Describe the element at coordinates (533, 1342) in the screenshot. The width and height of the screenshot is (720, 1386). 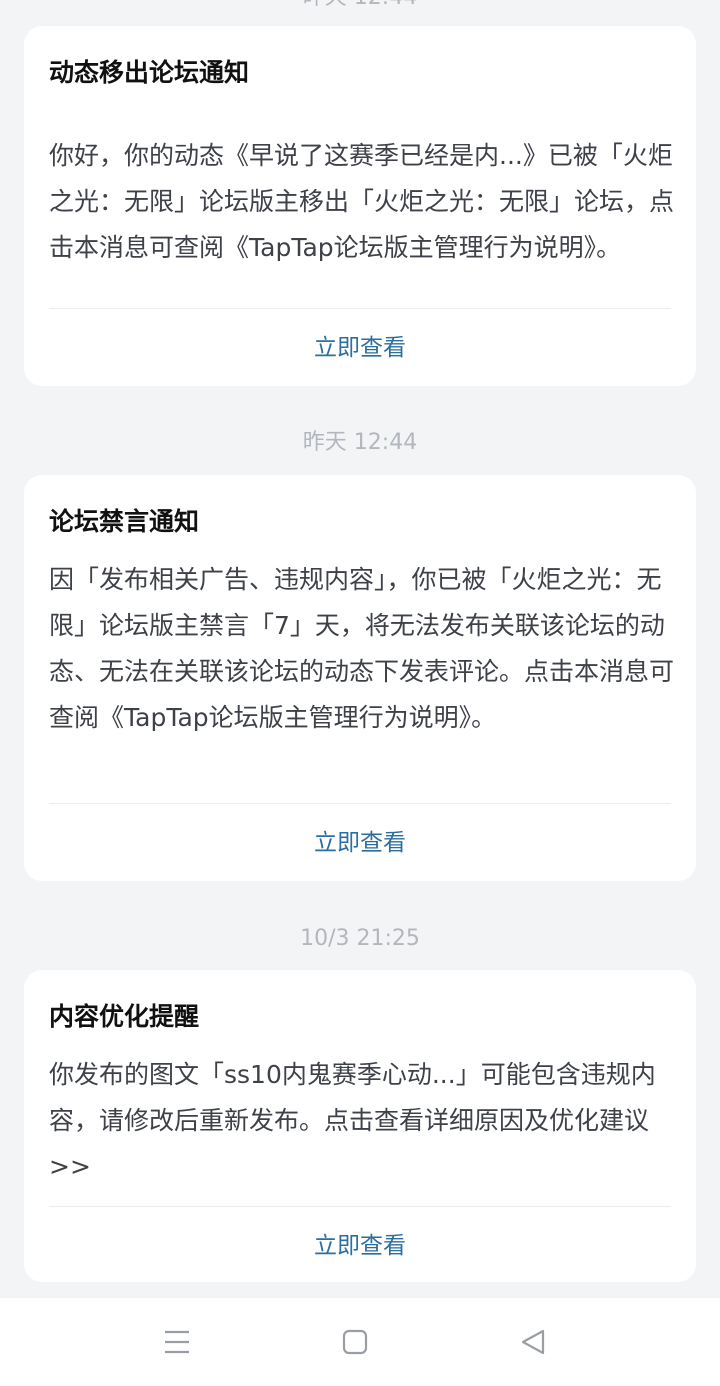
I see `back-icon` at that location.